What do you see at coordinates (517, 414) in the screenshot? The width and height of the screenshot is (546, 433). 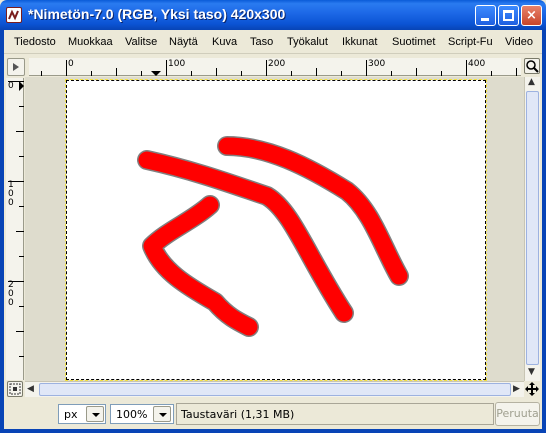 I see `cancel-button: Peruuta` at bounding box center [517, 414].